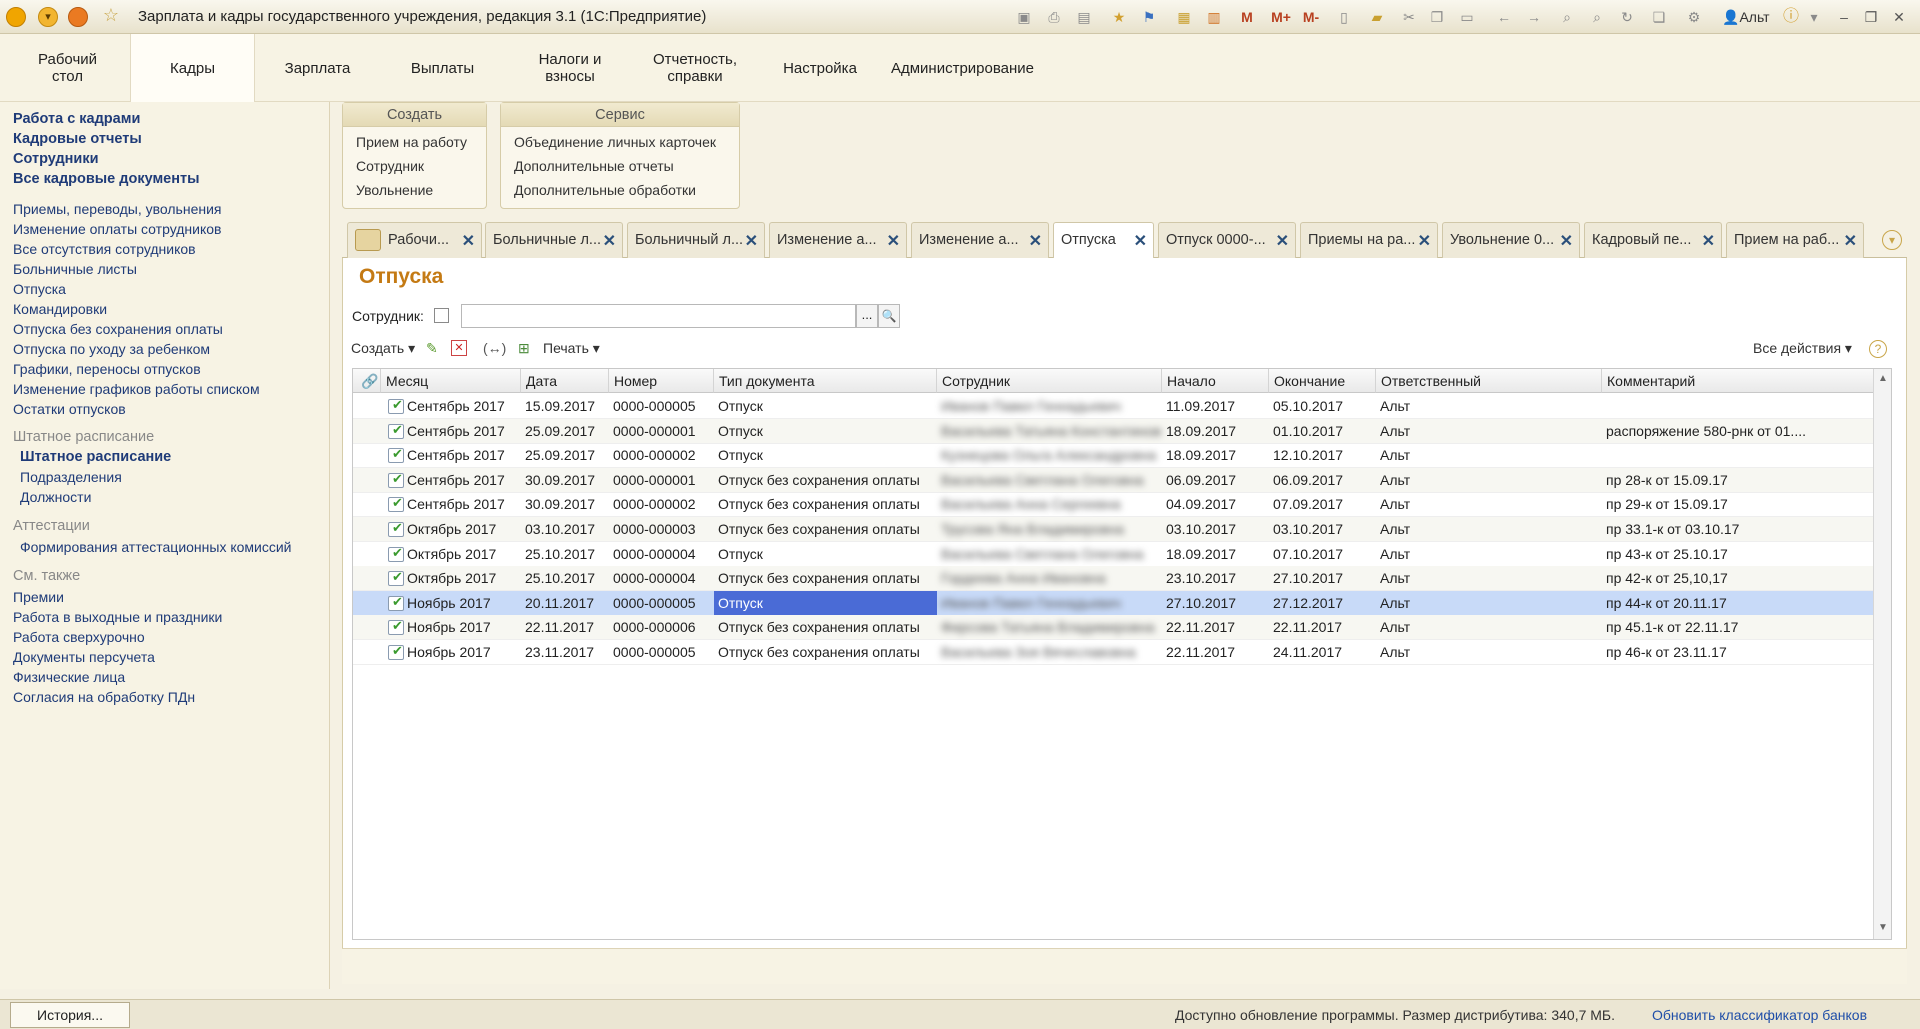 This screenshot has height=1029, width=1920. Describe the element at coordinates (1738, 627) in the screenshot. I see `cell-comment: пр 45.1-к от 22.11.17` at that location.